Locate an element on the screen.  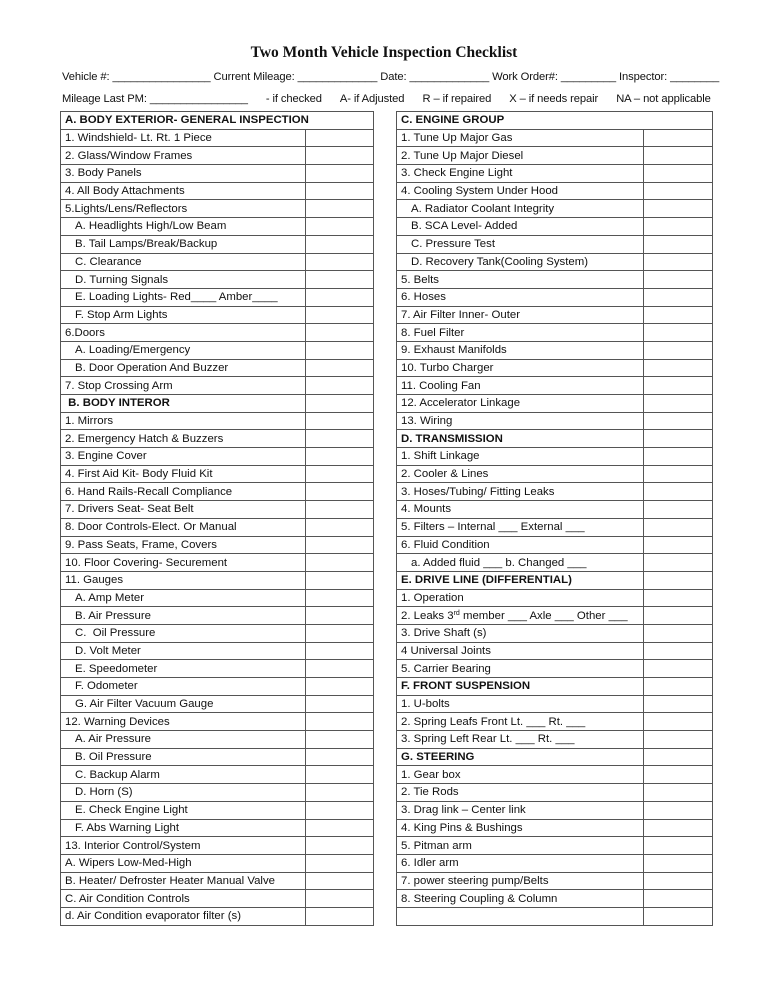
vehicle-number-field: ________________ is located at coordinates (162, 77).